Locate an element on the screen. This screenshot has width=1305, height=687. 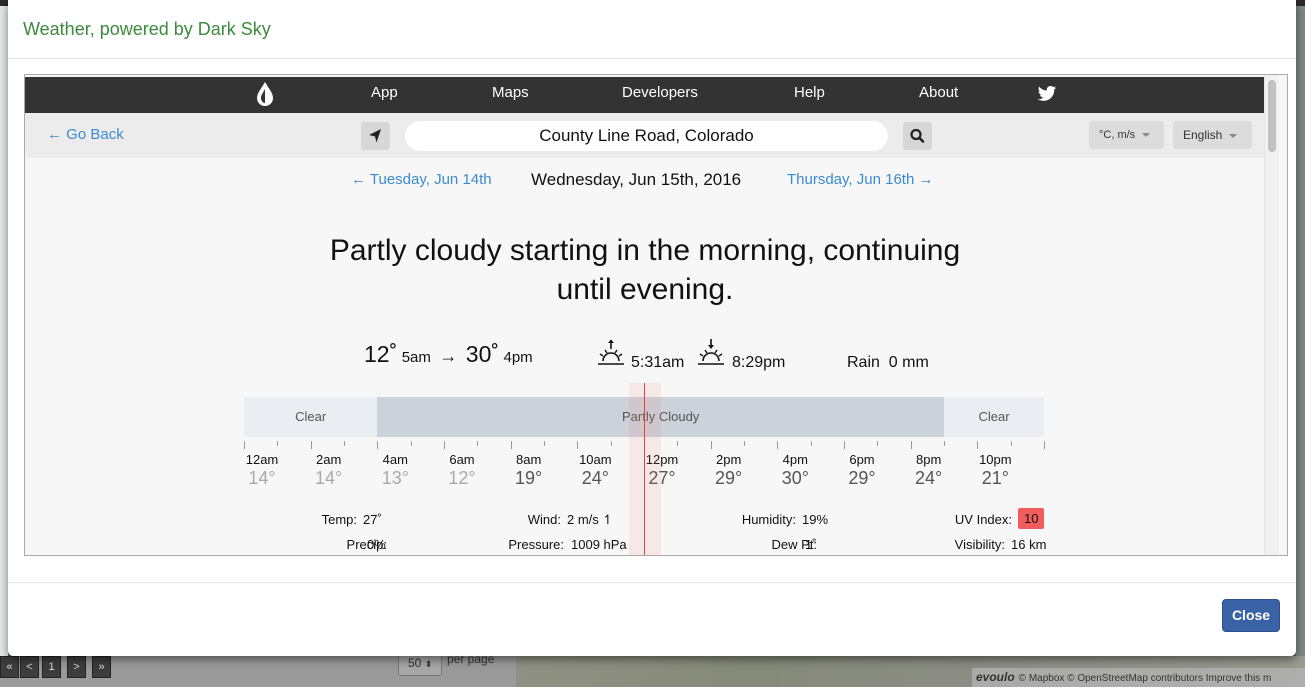
dewpt-value: 1˚ is located at coordinates (811, 544).